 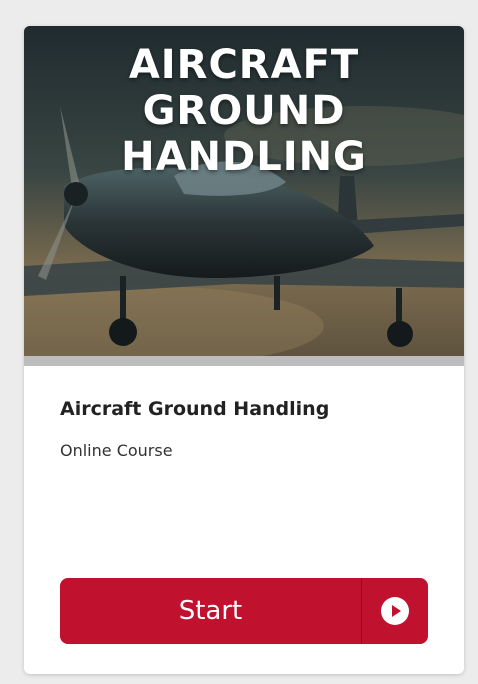 What do you see at coordinates (116, 450) in the screenshot?
I see `course-type-label: Online Course` at bounding box center [116, 450].